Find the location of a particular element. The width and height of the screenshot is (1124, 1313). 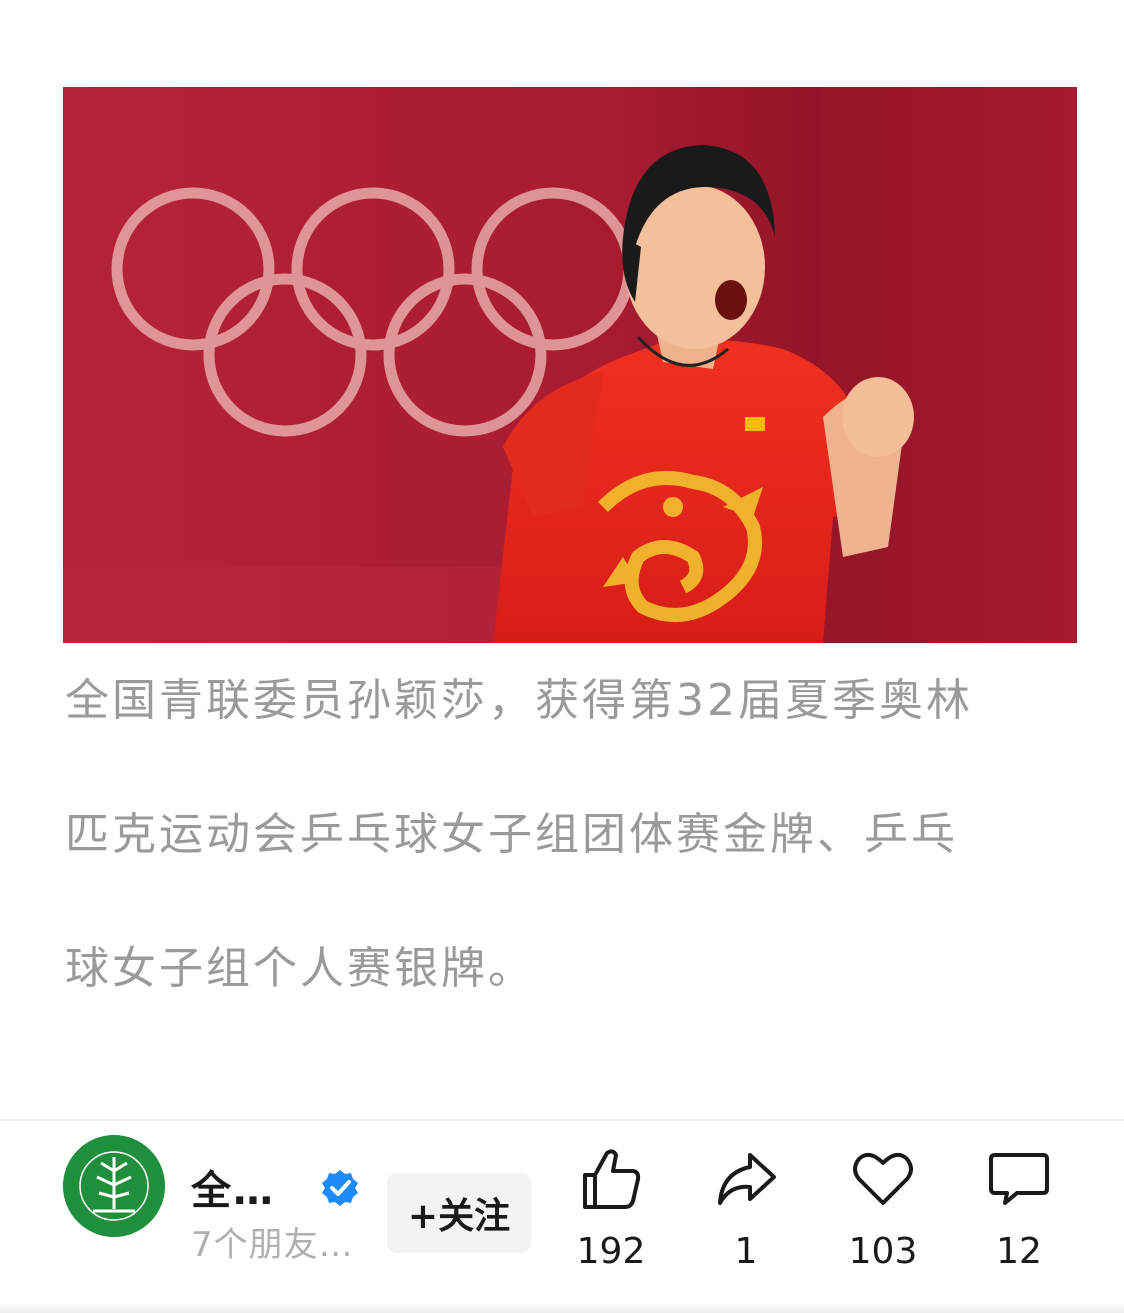

caption-line: 球女子组个人赛银牌。 is located at coordinates (300, 968).